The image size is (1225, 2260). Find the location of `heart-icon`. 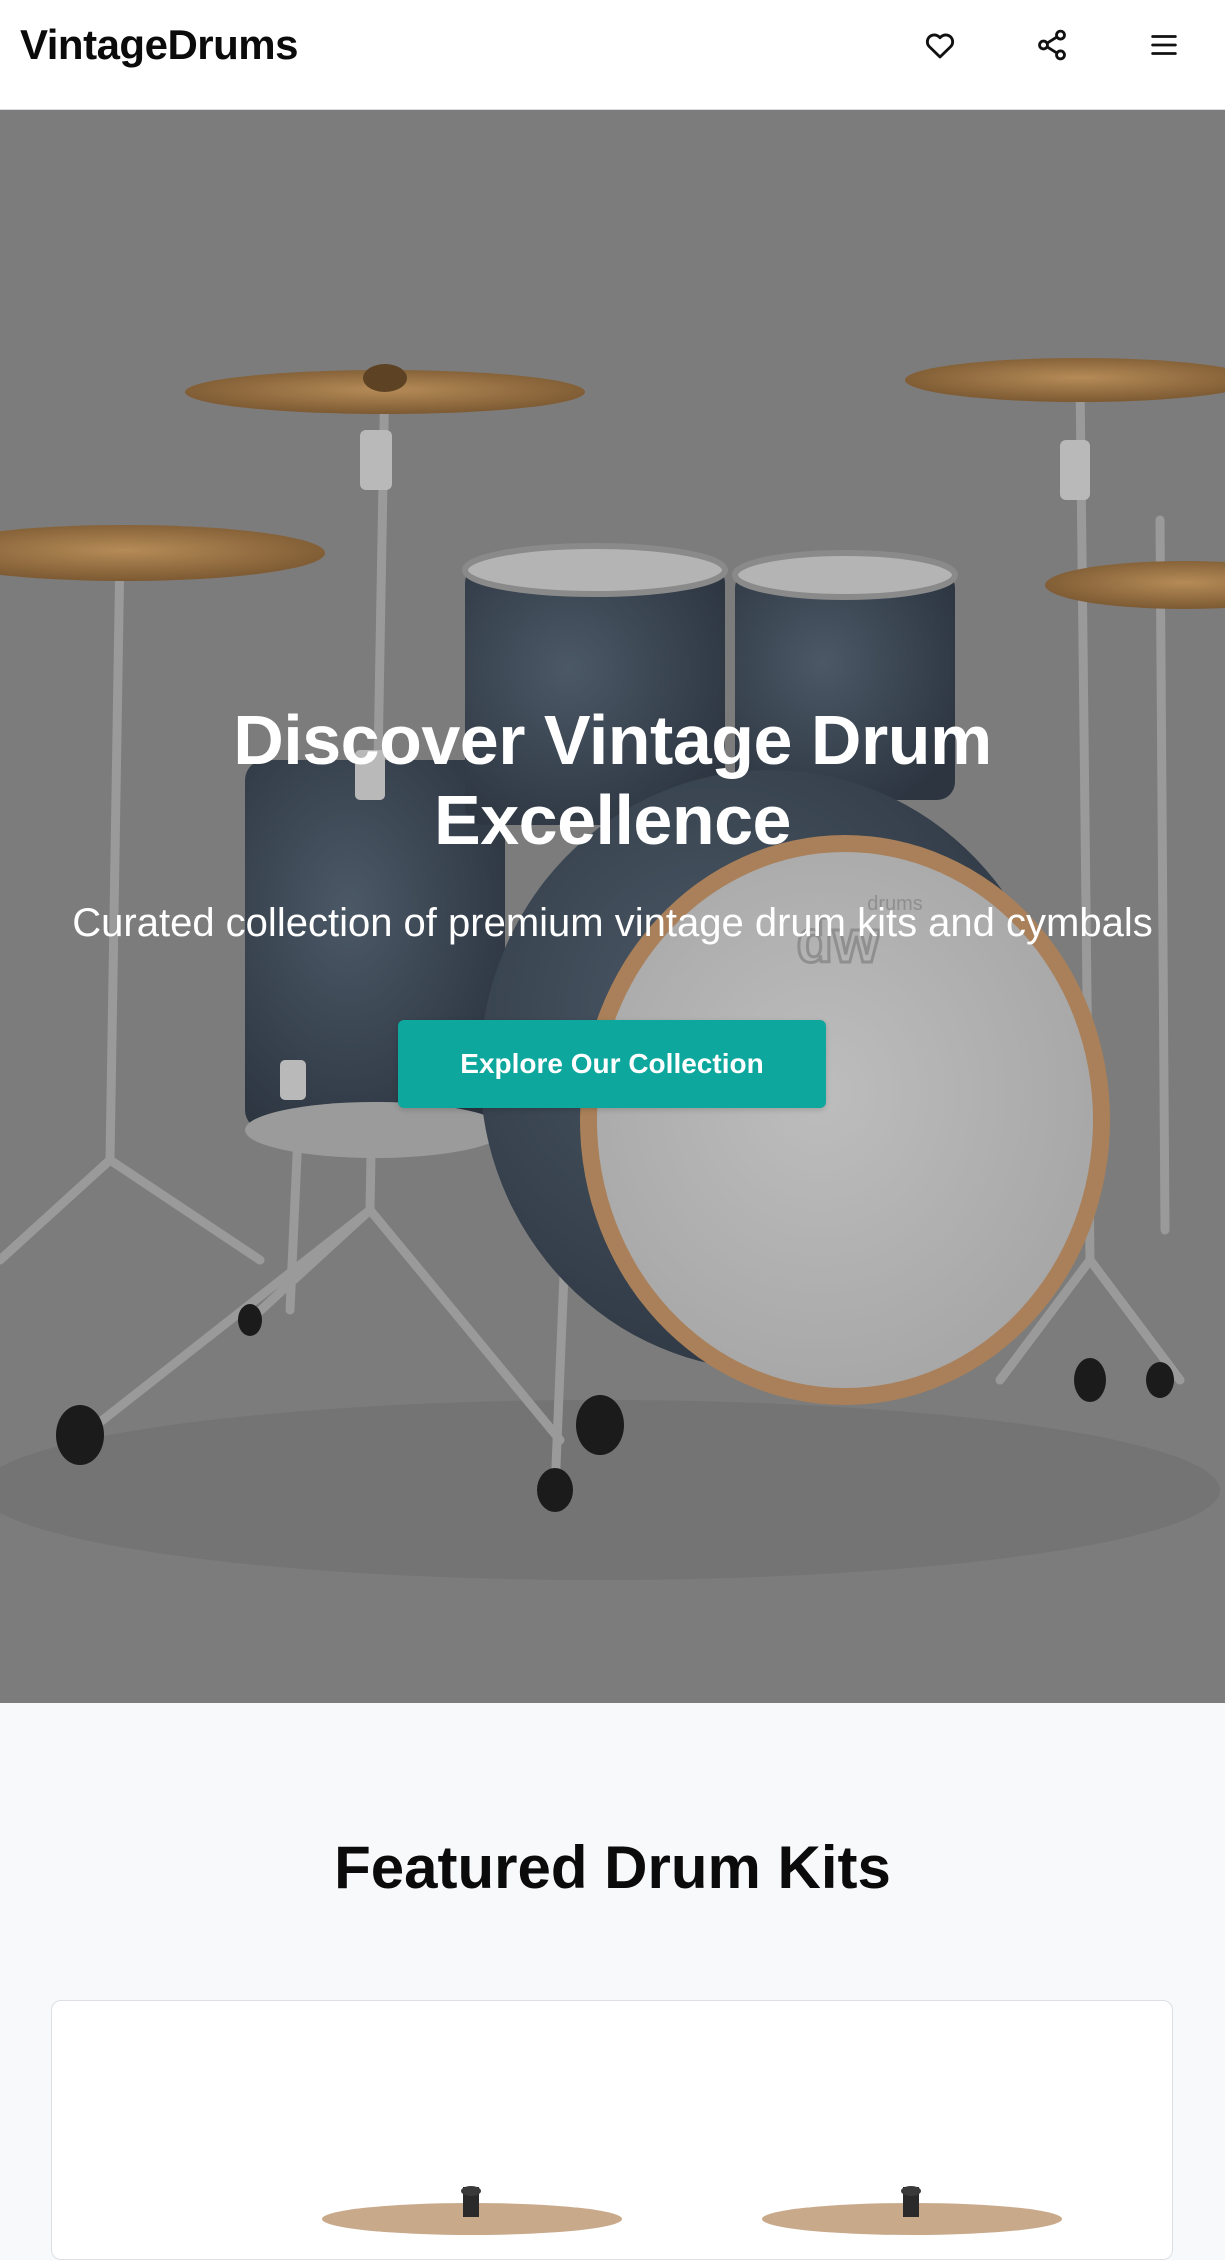

heart-icon is located at coordinates (940, 46).